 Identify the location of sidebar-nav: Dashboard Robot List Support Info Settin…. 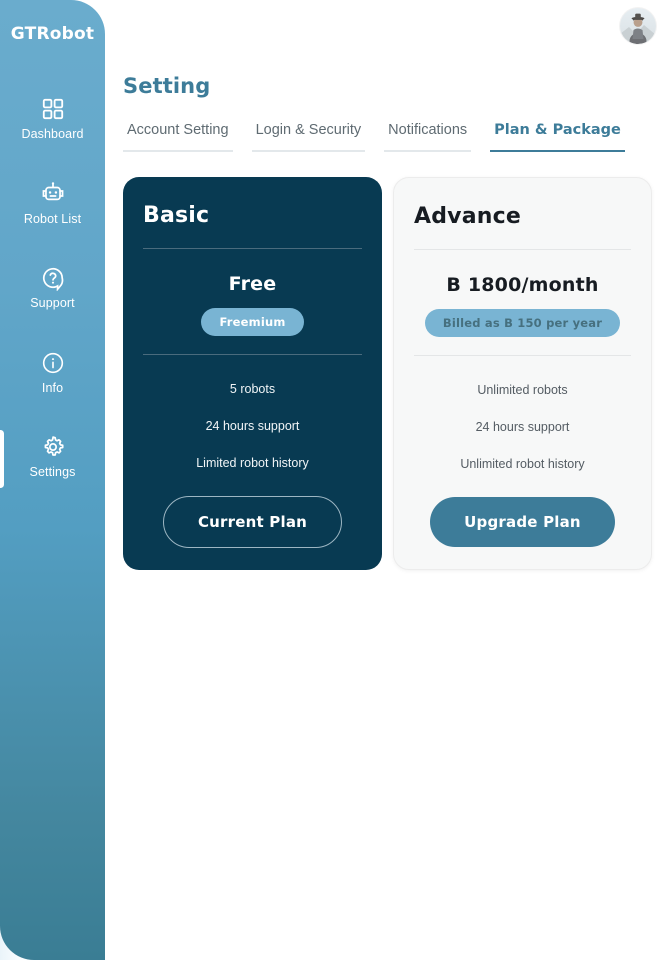
(52, 288).